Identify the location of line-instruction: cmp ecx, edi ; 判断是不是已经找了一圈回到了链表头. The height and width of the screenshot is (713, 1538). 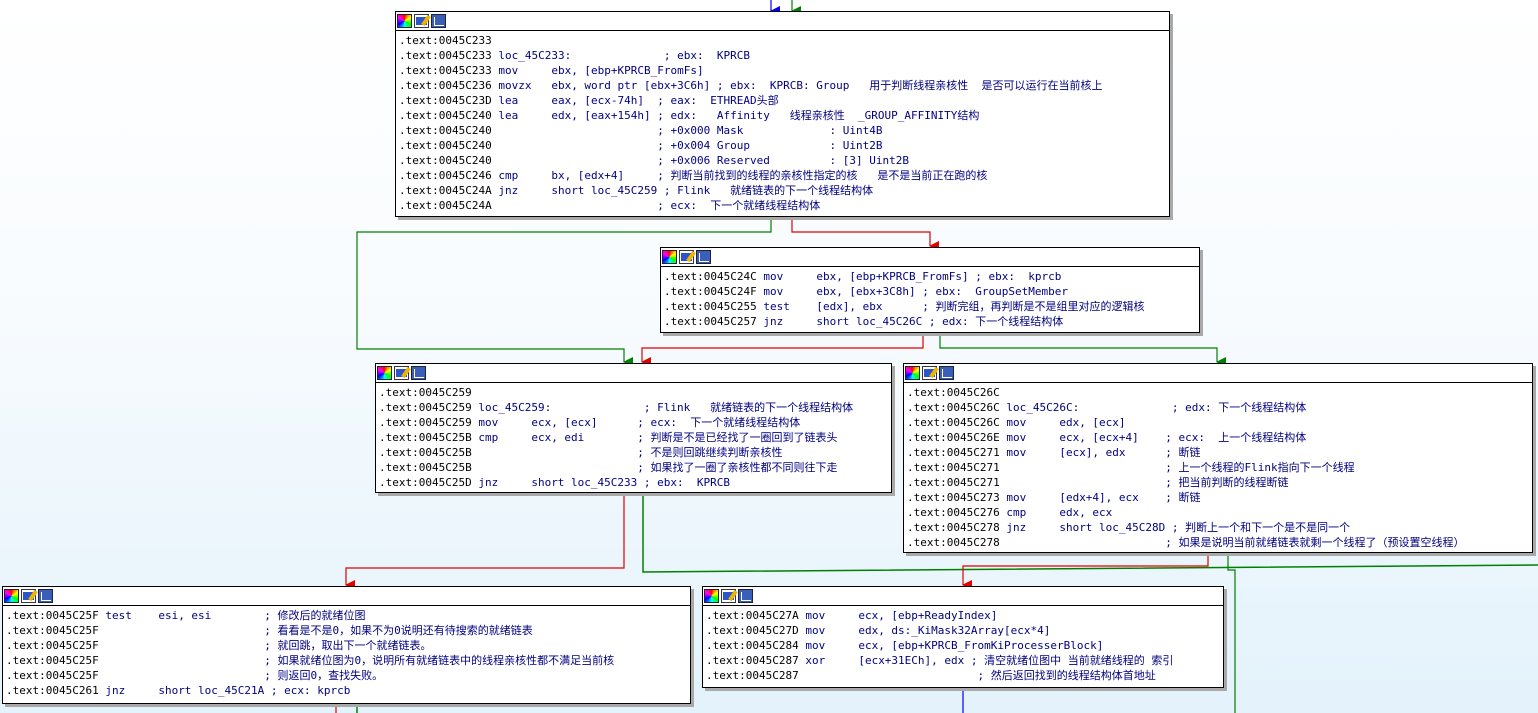
(654, 437).